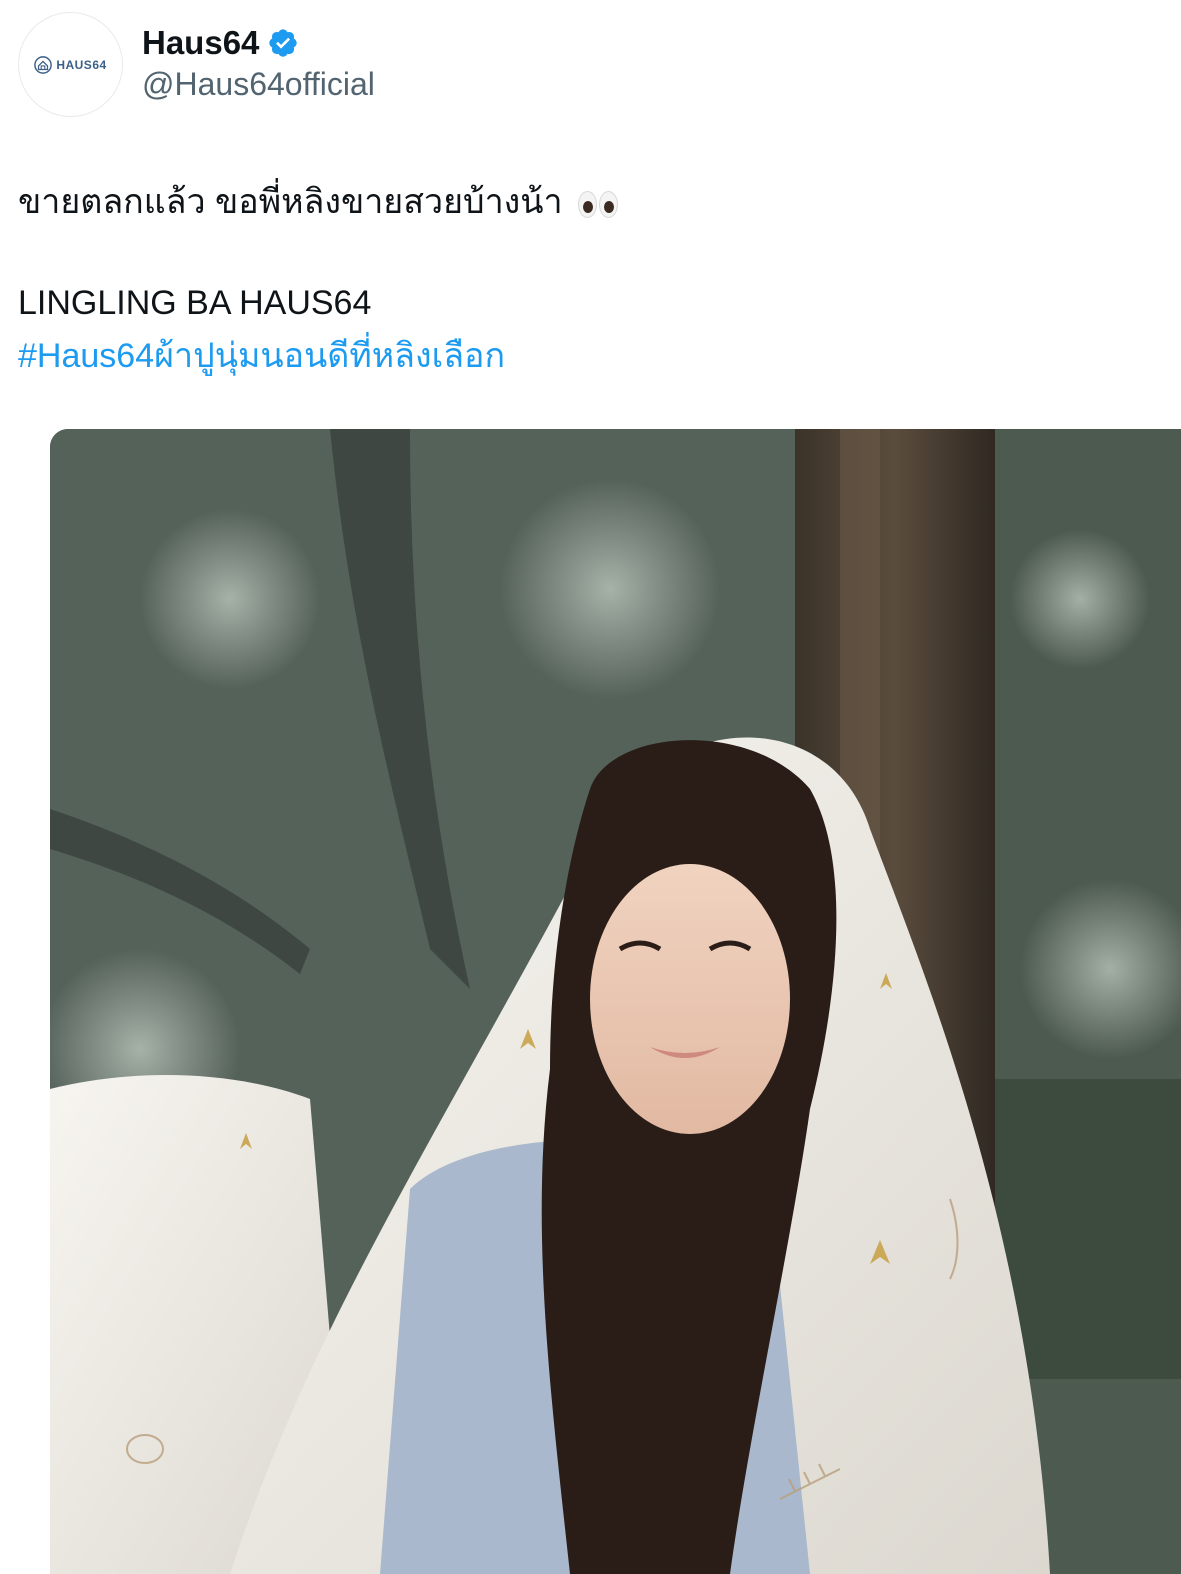 The image size is (1181, 1574). I want to click on eyes-emoji-icon, so click(598, 204).